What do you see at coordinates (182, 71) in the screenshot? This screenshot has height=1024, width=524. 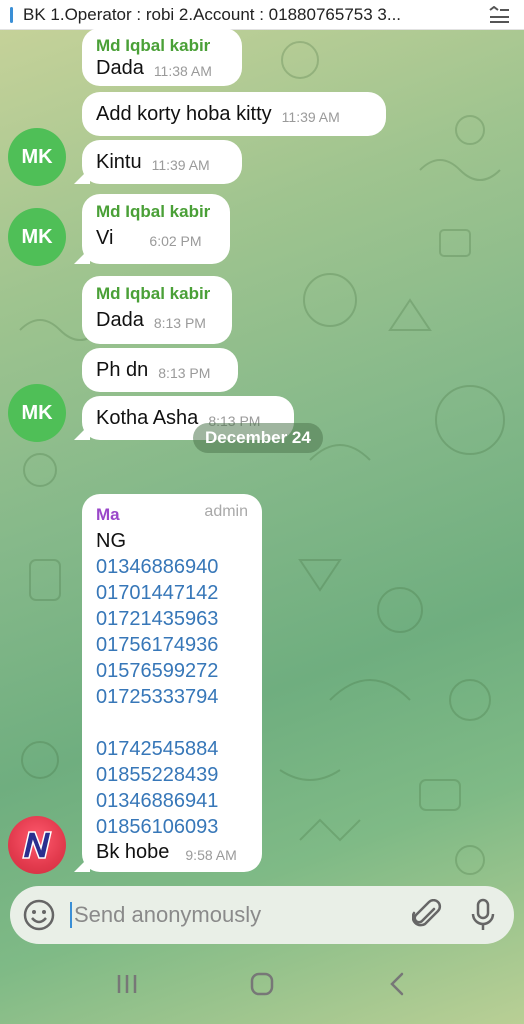 I see `message-time: 11:38 AM` at bounding box center [182, 71].